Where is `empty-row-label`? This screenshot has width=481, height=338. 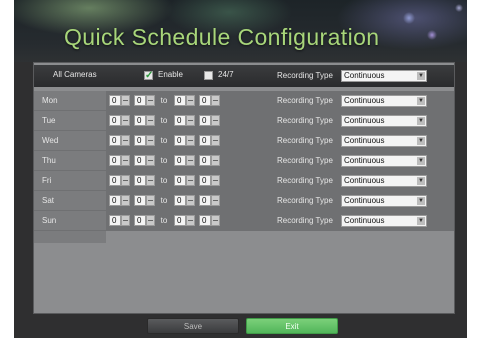
empty-row-label is located at coordinates (70, 237).